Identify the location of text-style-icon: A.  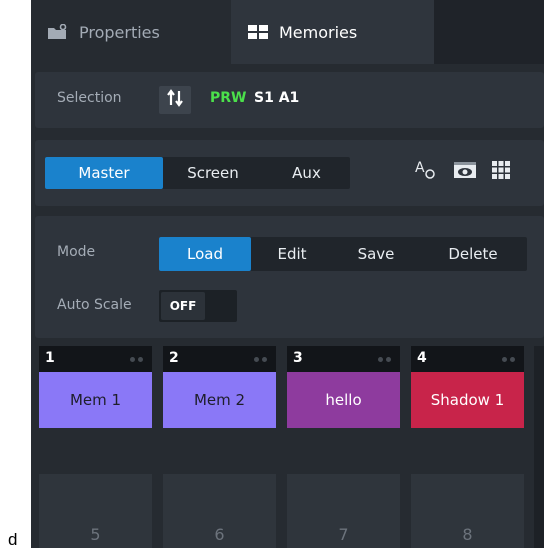
(426, 172).